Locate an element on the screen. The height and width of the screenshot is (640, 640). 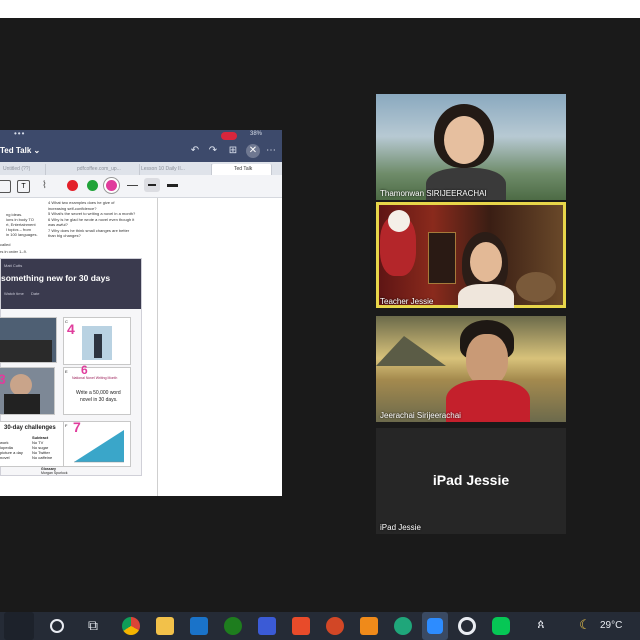
lasso-tool-icon: ⌇ is located at coordinates (47, 185).